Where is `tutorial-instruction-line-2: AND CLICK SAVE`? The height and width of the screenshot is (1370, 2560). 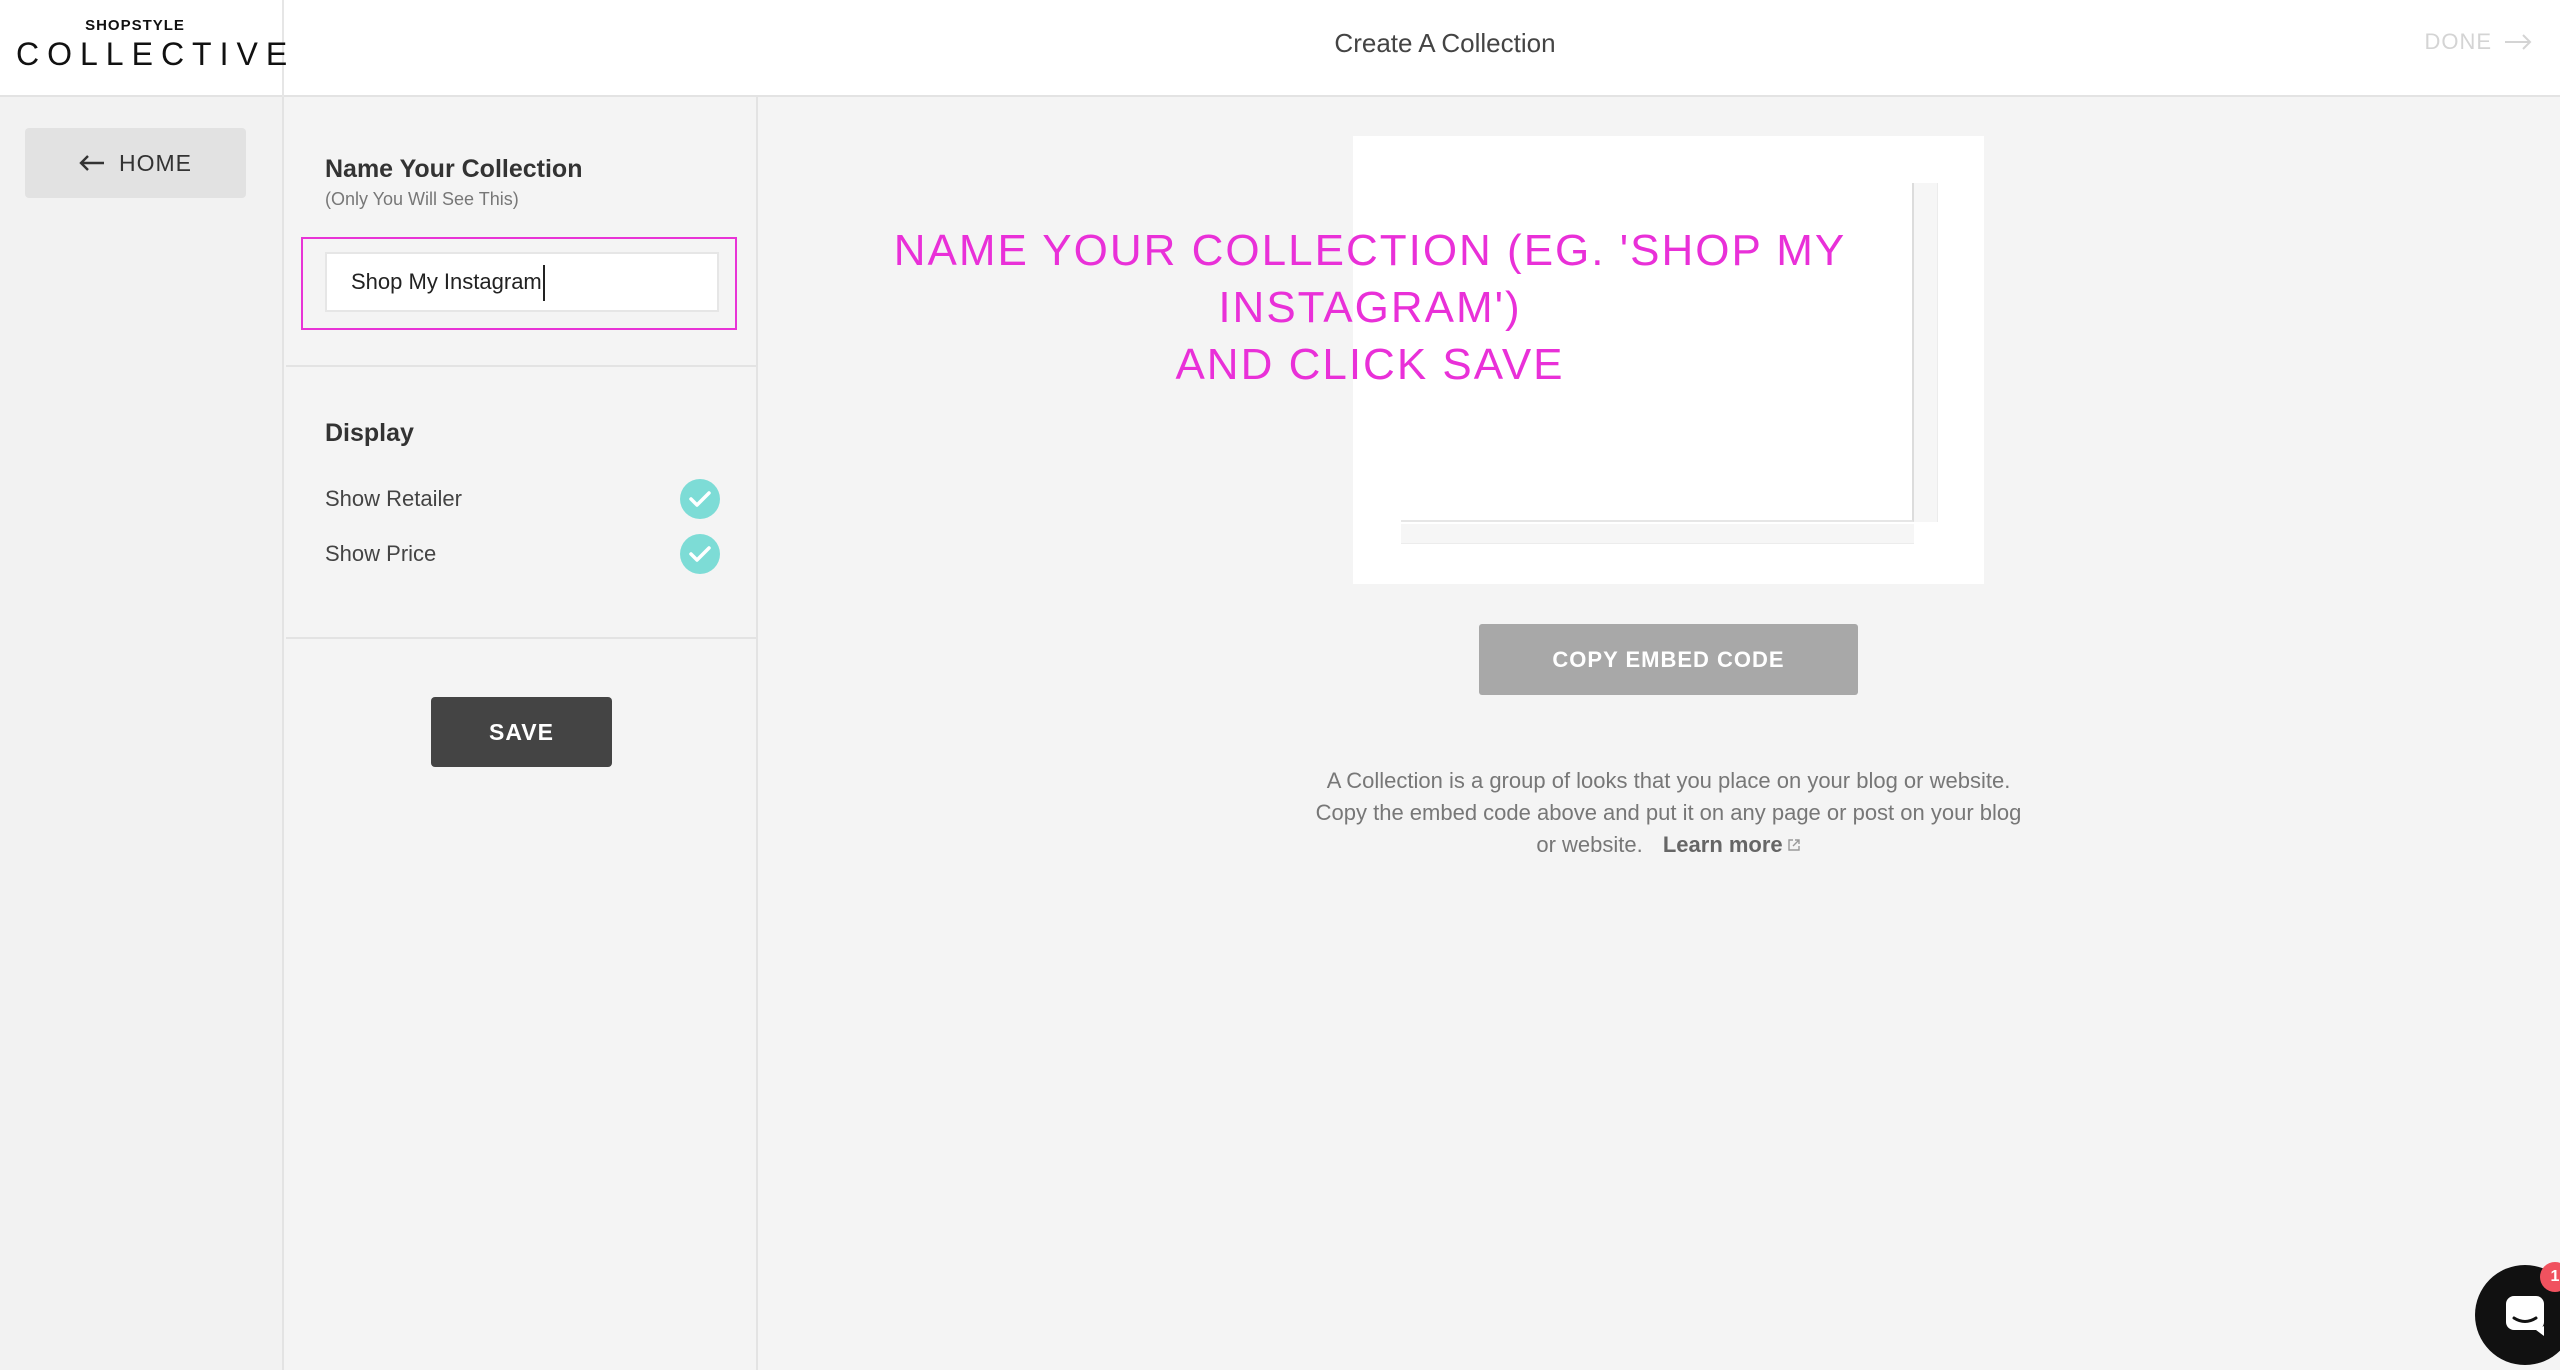
tutorial-instruction-line-2: AND CLICK SAVE is located at coordinates (1370, 364).